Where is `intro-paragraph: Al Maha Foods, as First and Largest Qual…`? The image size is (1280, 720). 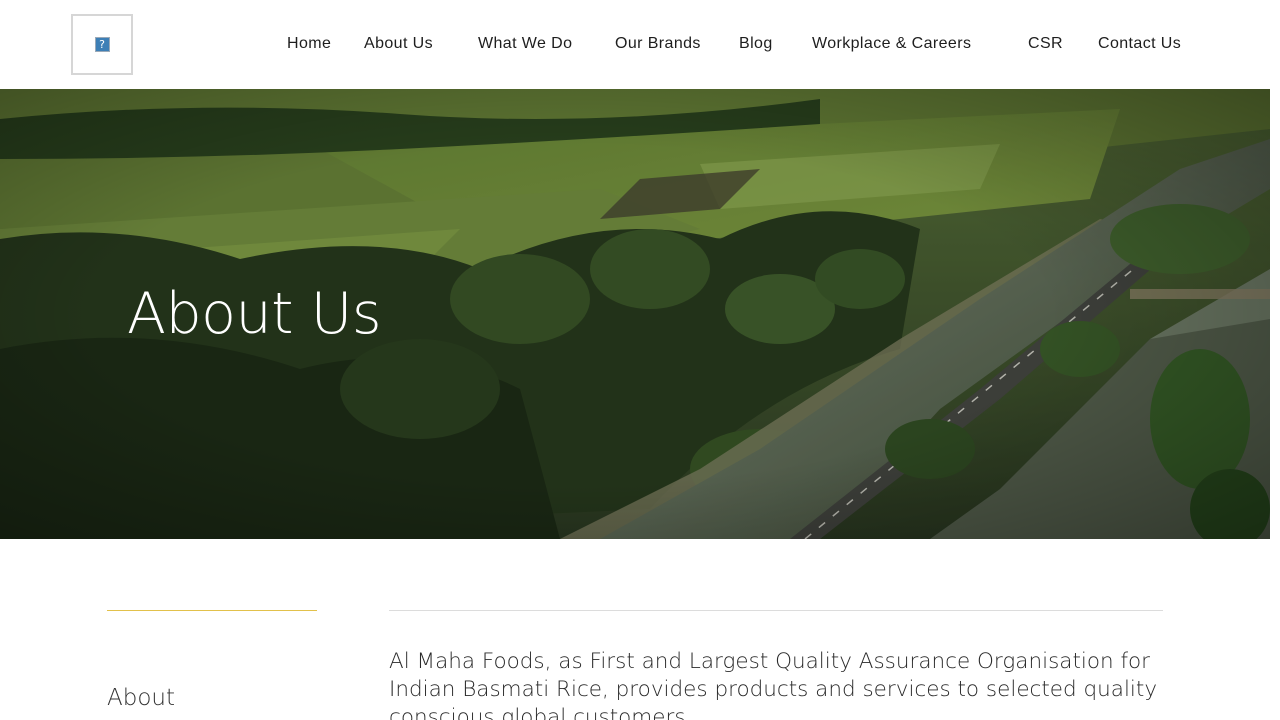
intro-paragraph: Al Maha Foods, as First and Largest Qual… is located at coordinates (773, 684).